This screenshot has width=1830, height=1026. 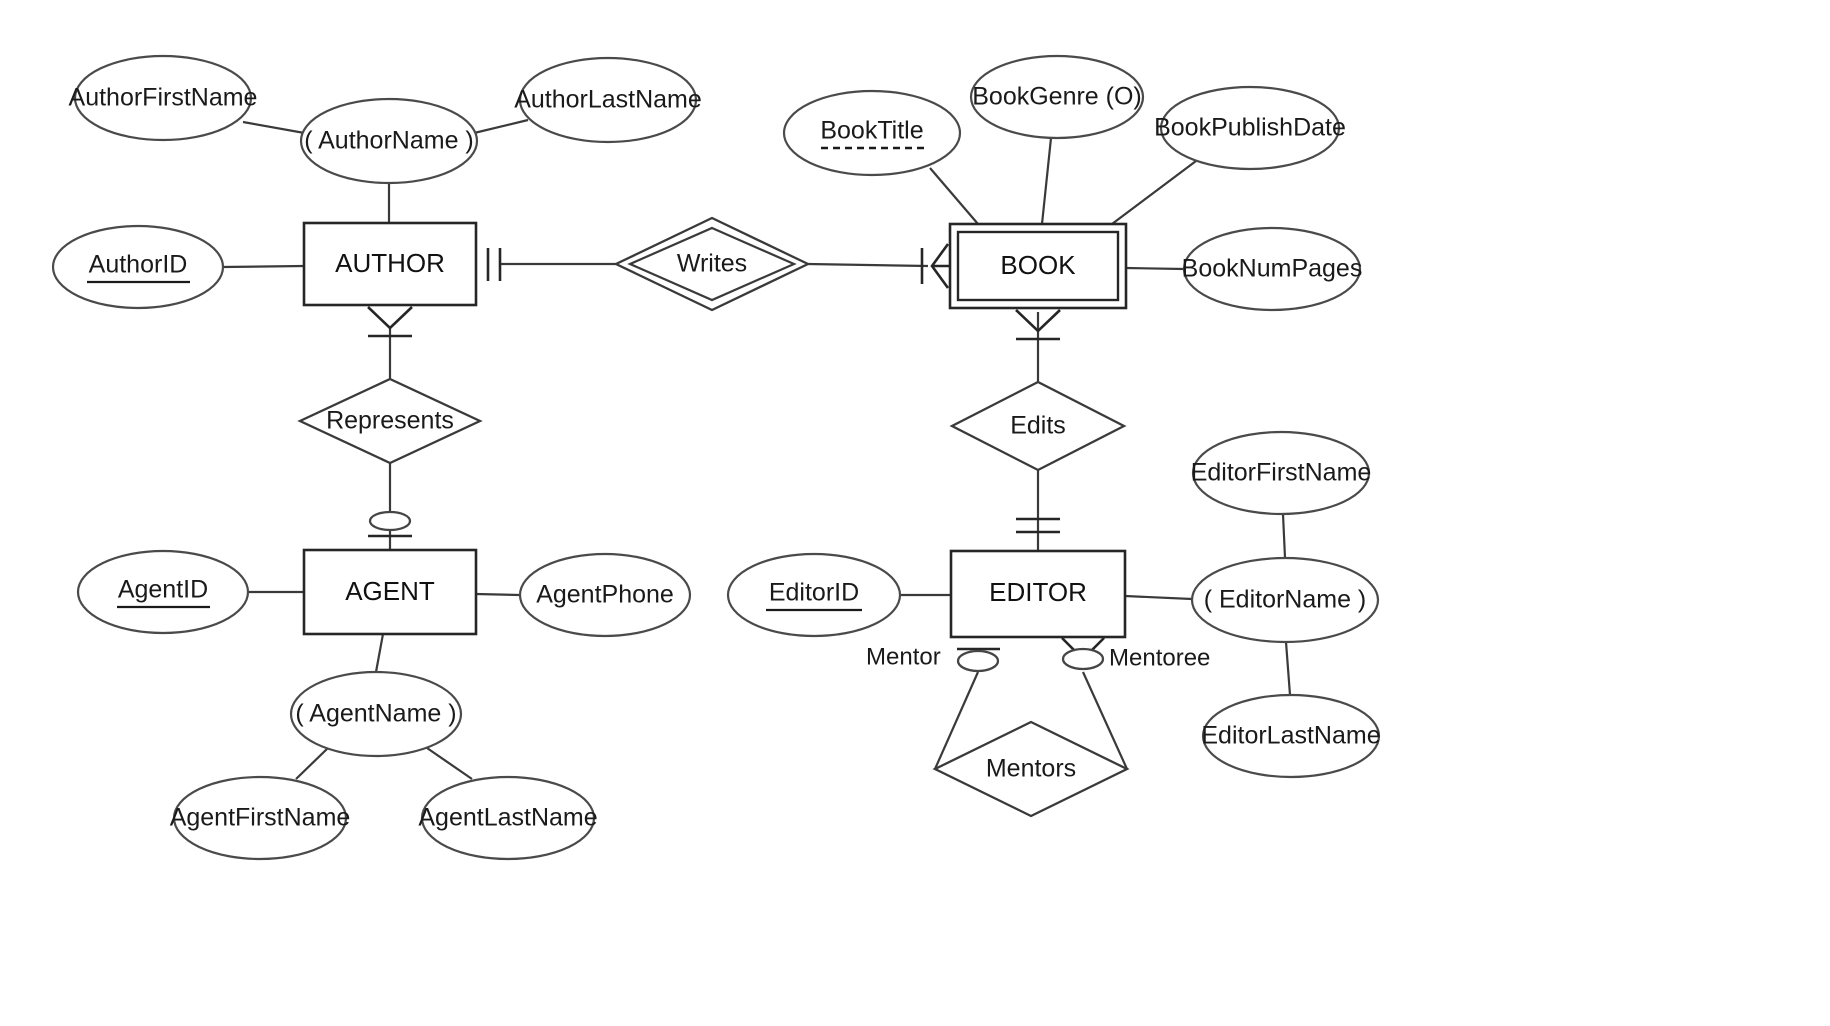 I want to click on attribute-label: AgentPhone, so click(x=605, y=595).